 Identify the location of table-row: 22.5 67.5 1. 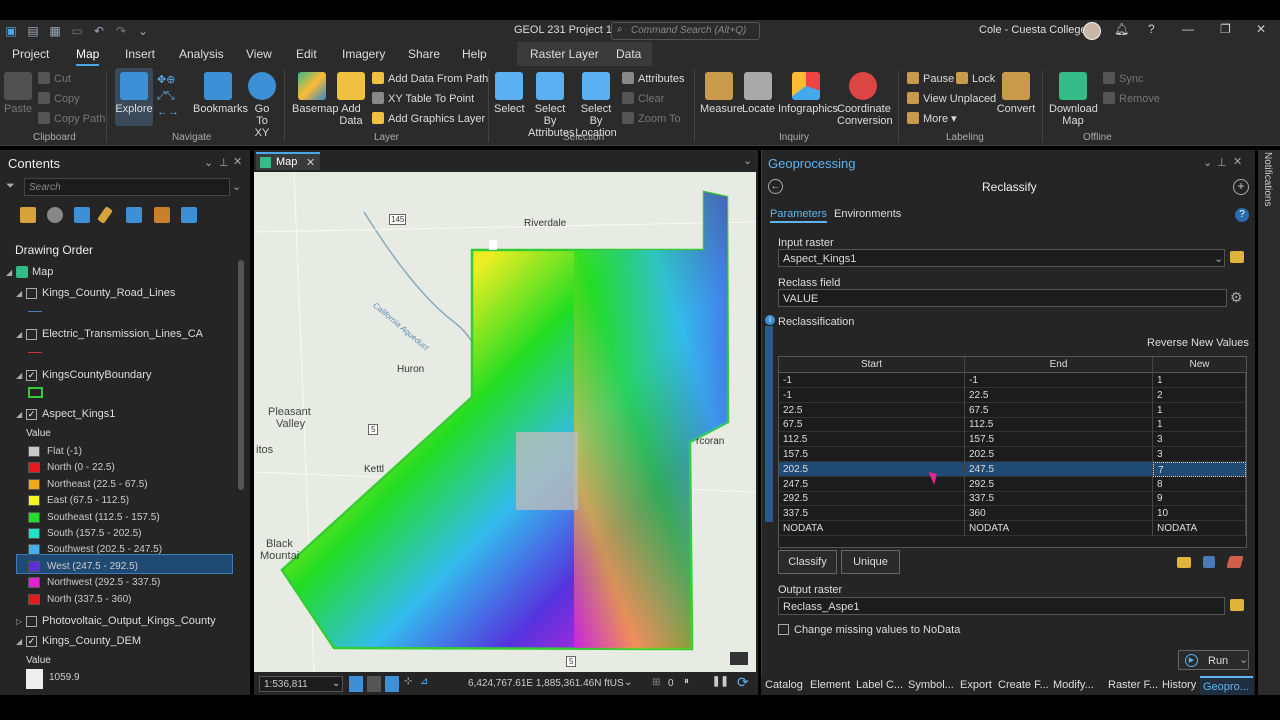
(1012, 410).